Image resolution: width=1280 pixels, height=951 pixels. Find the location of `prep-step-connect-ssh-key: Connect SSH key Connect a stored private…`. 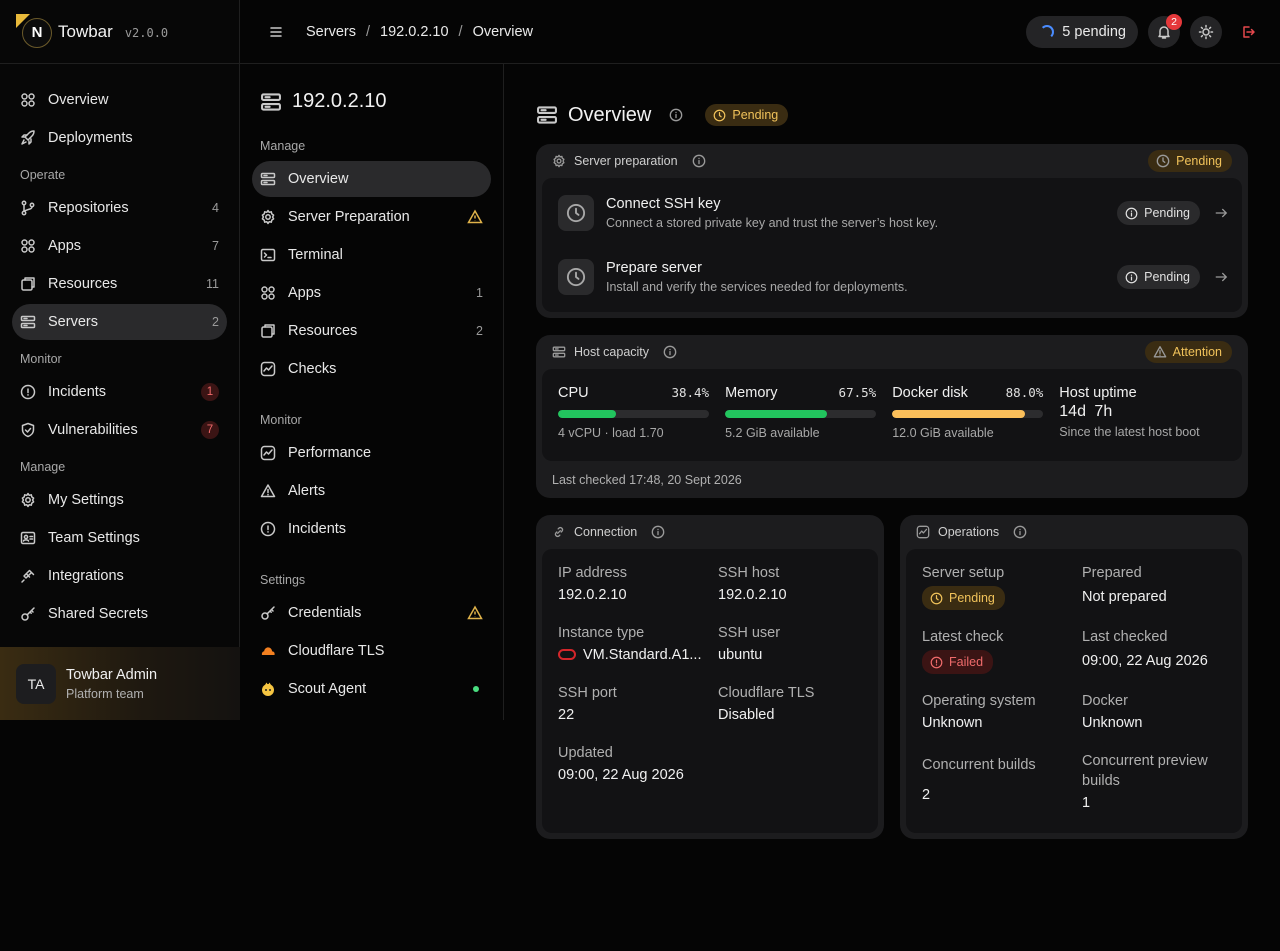

prep-step-connect-ssh-key: Connect SSH key Connect a stored private… is located at coordinates (892, 213).